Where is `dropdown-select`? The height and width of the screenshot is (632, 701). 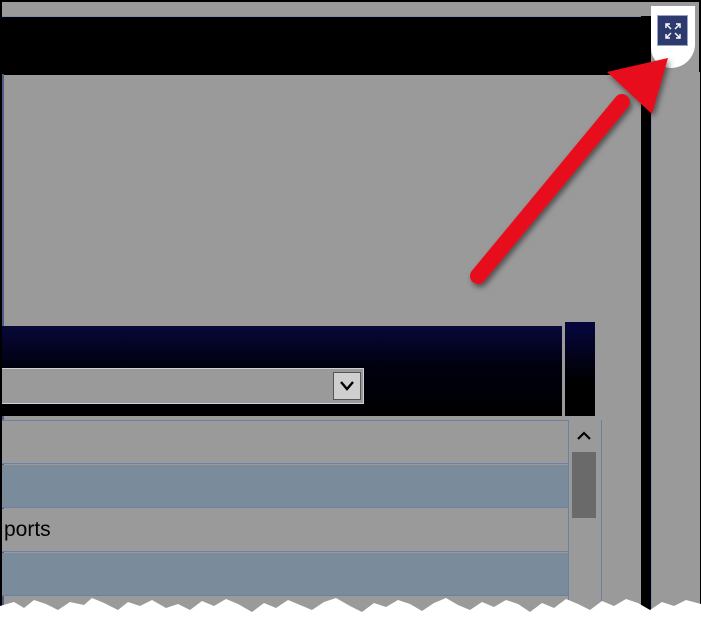
dropdown-select is located at coordinates (183, 386).